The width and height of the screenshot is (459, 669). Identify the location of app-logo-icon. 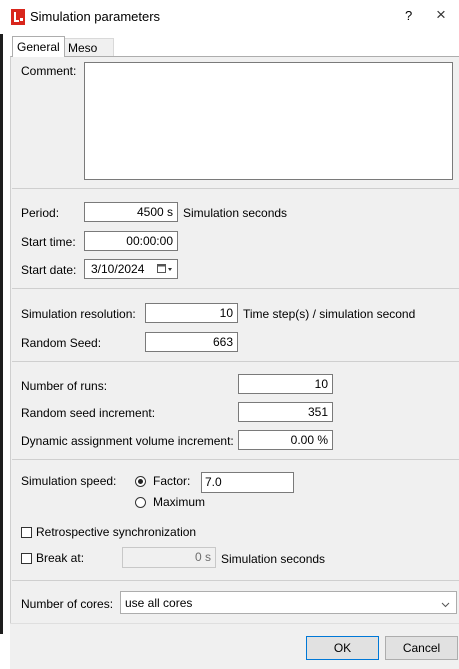
(18, 17).